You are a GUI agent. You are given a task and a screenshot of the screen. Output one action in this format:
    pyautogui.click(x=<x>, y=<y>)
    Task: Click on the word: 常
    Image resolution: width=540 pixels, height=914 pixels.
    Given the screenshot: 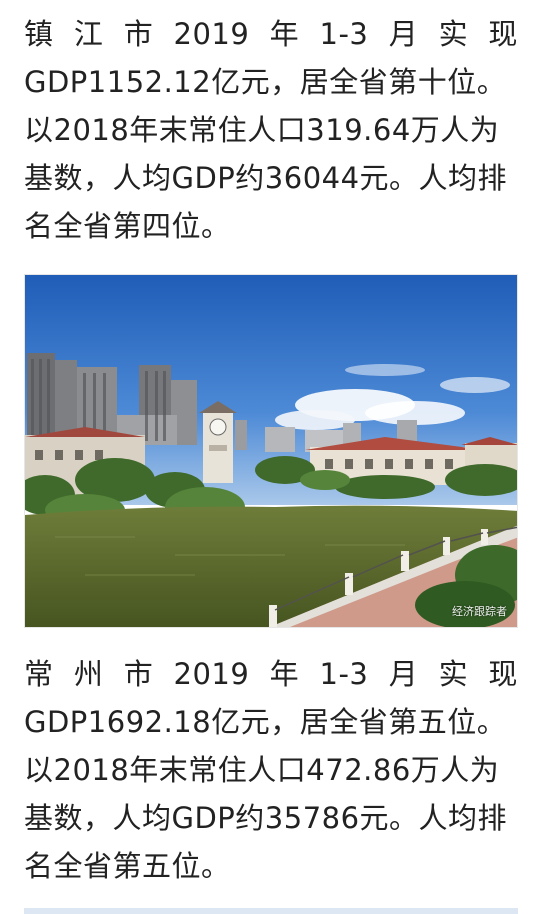 What is the action you would take?
    pyautogui.click(x=39, y=674)
    